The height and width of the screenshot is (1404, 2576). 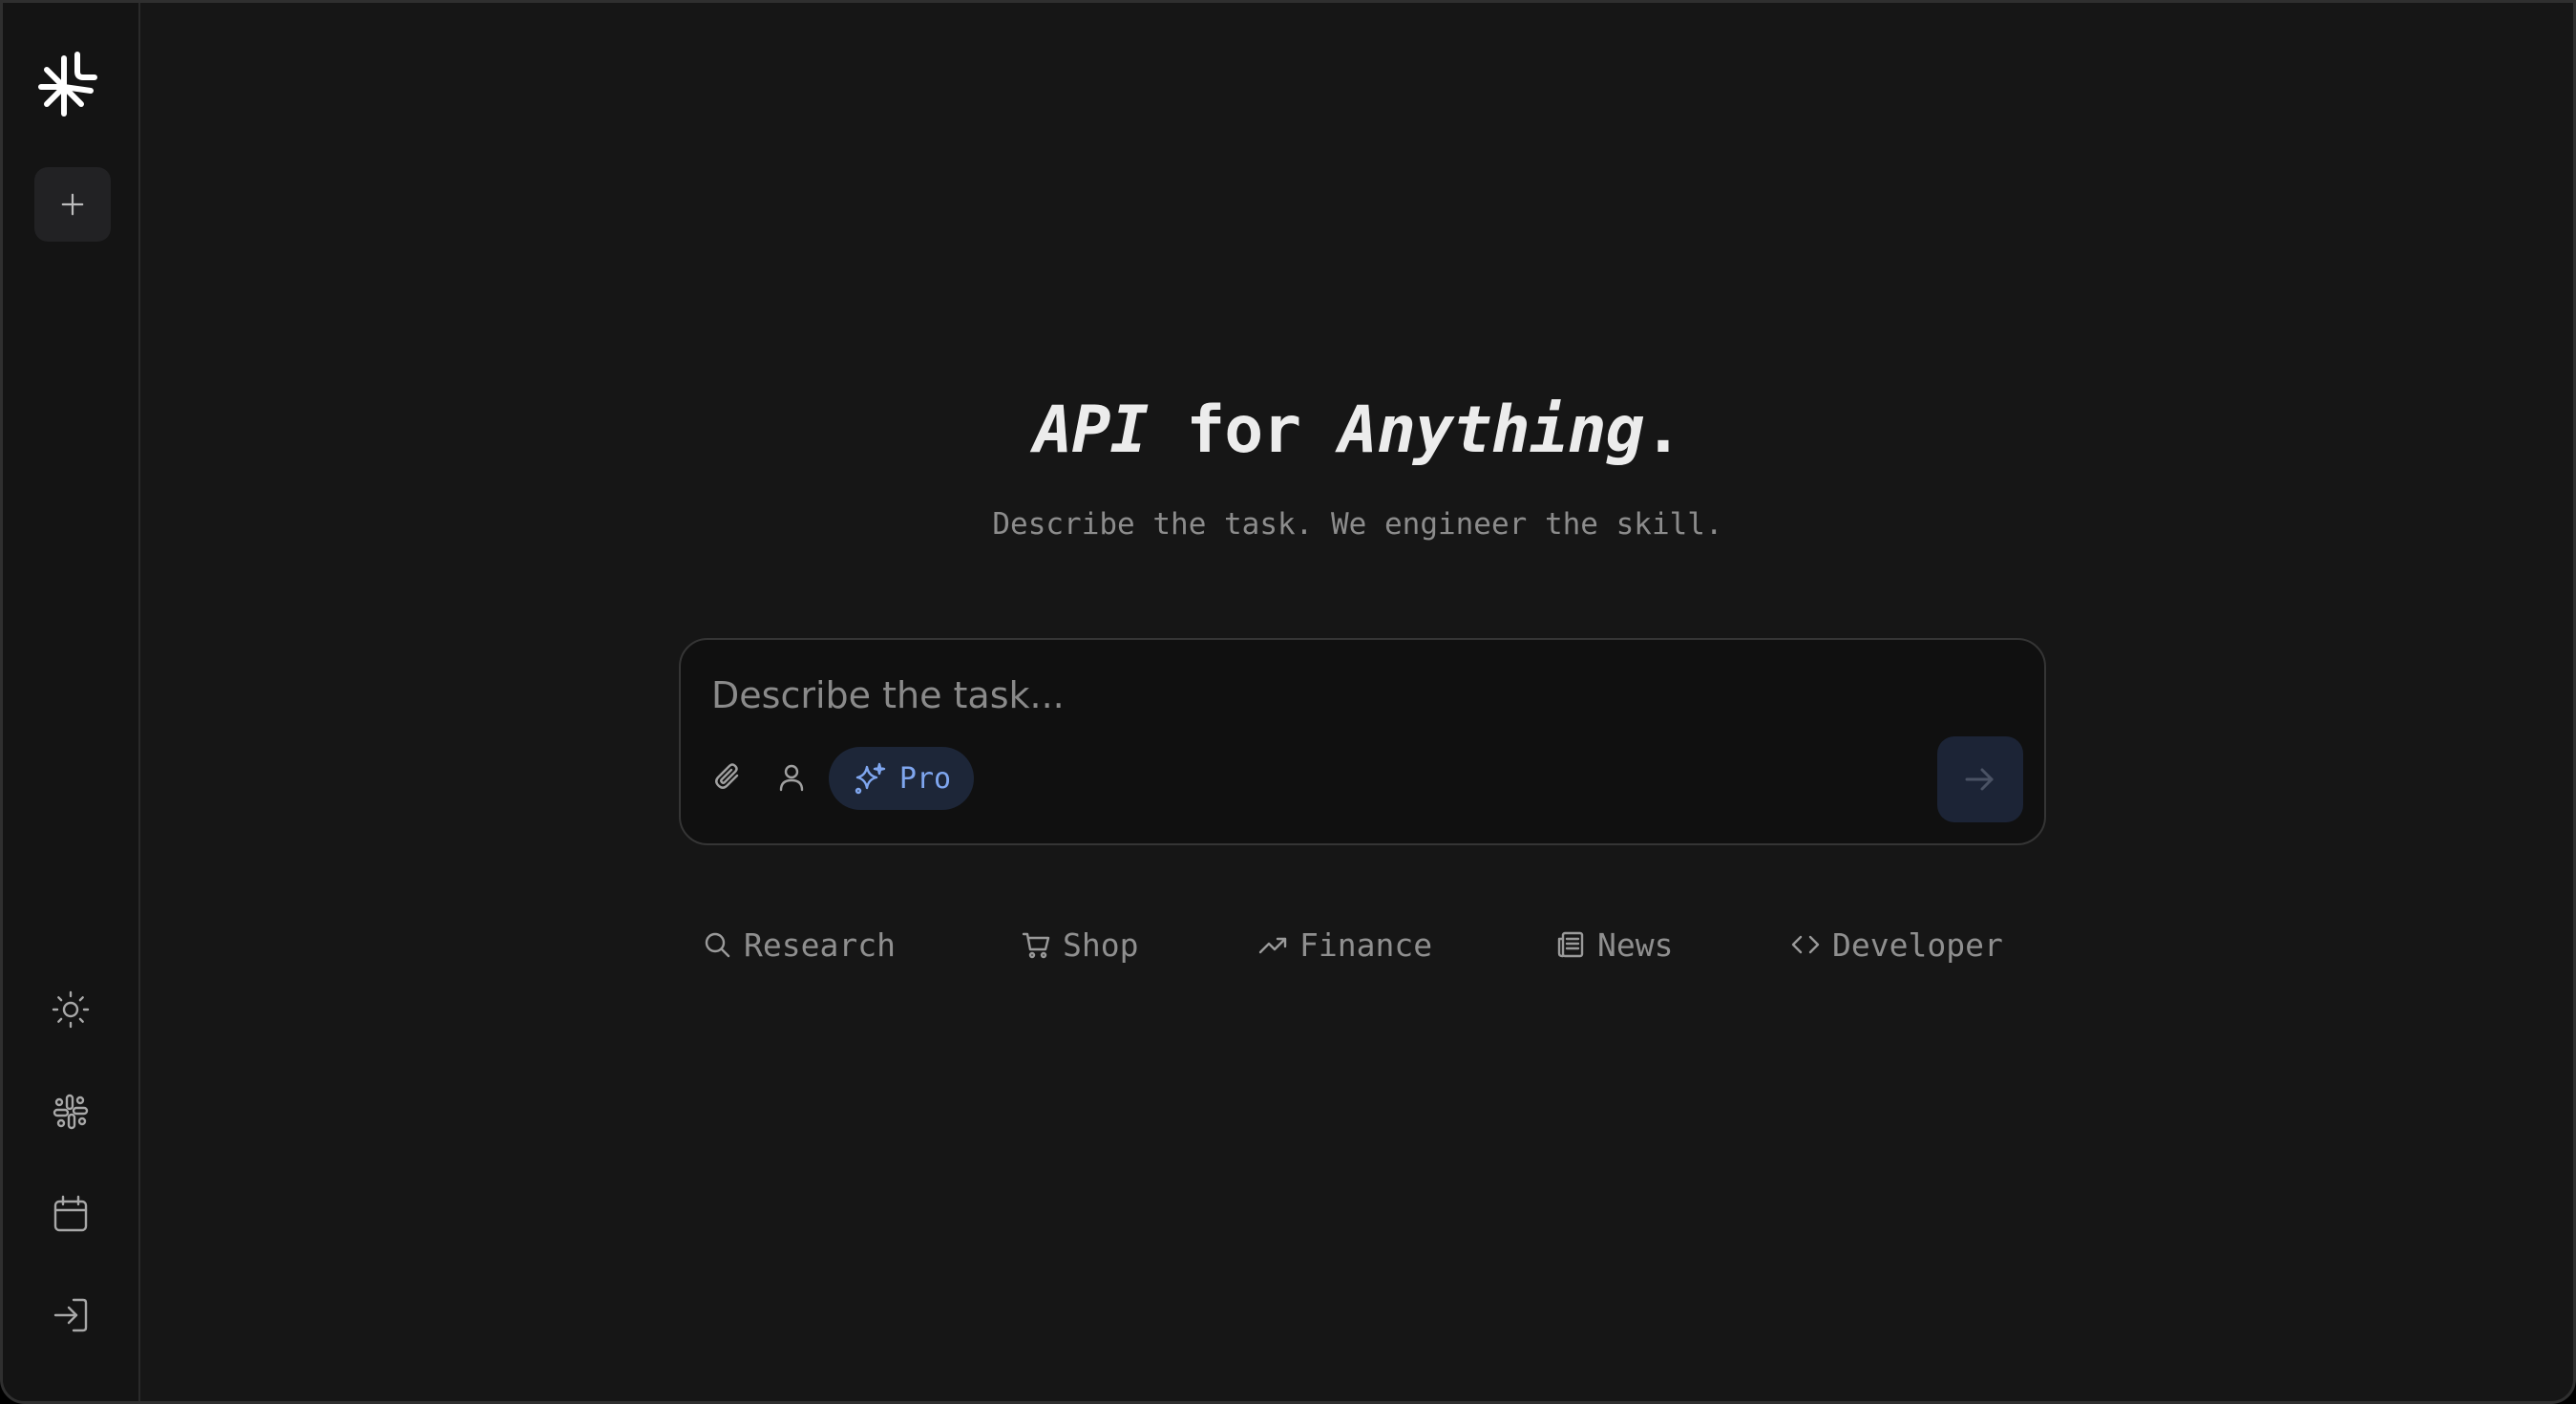 What do you see at coordinates (1570, 945) in the screenshot?
I see `newspaper-icon` at bounding box center [1570, 945].